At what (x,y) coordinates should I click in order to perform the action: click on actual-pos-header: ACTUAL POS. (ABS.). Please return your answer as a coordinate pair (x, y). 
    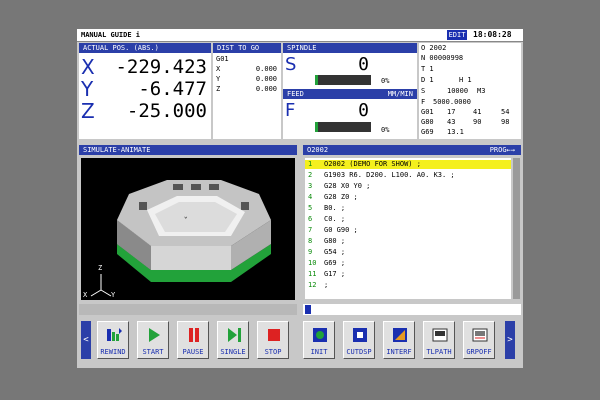
    Looking at the image, I should click on (145, 48).